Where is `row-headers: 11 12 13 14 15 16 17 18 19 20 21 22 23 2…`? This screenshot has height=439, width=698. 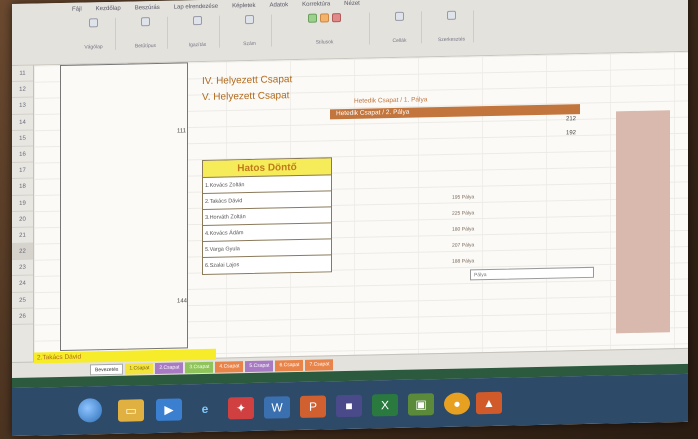
row-headers: 11 12 13 14 15 16 17 18 19 20 21 22 23 2… is located at coordinates (23, 213).